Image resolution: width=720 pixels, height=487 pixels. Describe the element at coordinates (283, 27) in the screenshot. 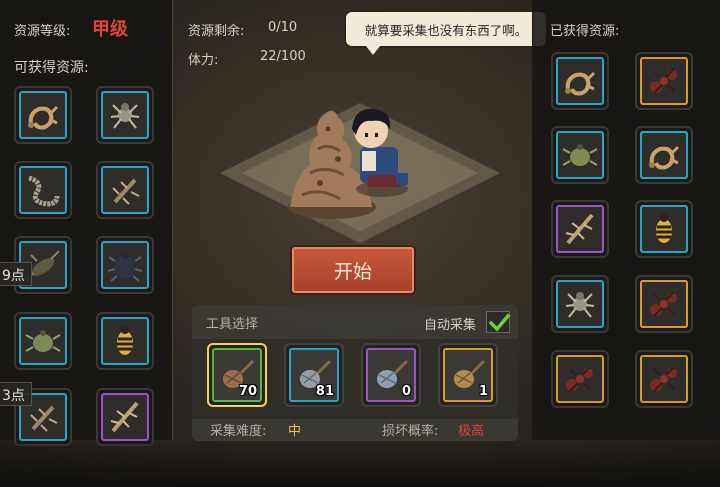

I see `remaining-value: 0/10` at that location.